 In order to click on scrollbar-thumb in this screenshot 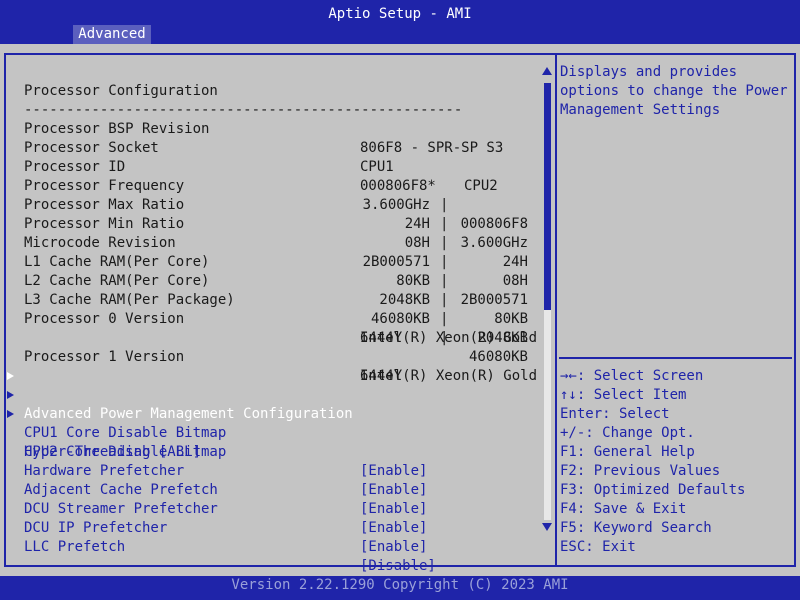, I will do `click(547, 196)`.